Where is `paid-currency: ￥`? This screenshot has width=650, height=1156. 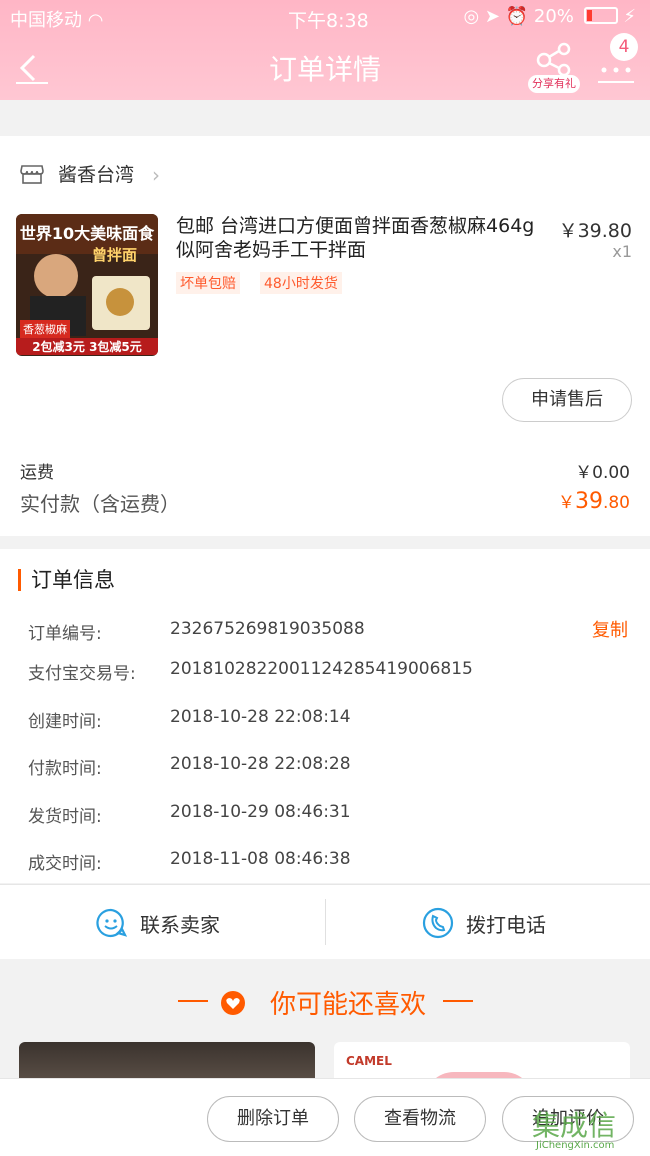
paid-currency: ￥ is located at coordinates (566, 503).